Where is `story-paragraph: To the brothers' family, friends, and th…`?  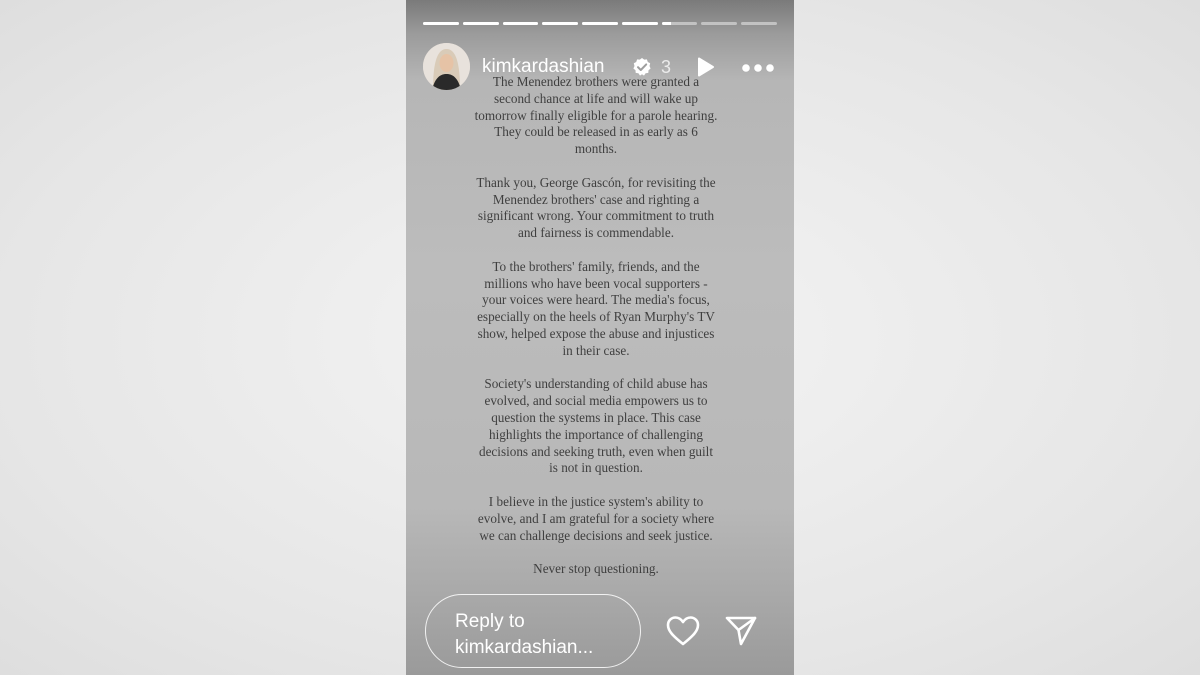
story-paragraph: To the brothers' family, friends, and th… is located at coordinates (596, 308).